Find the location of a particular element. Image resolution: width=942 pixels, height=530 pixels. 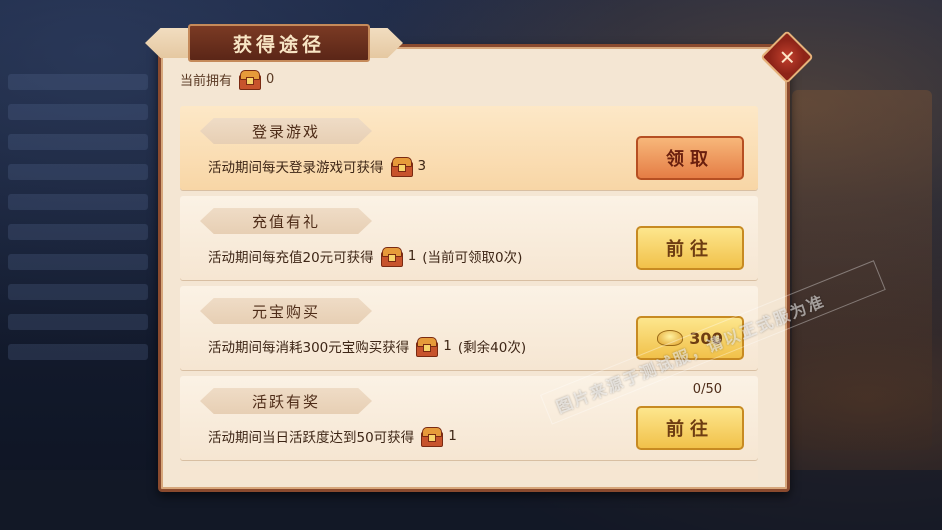

item-title: 登录游戏 is located at coordinates (286, 131).